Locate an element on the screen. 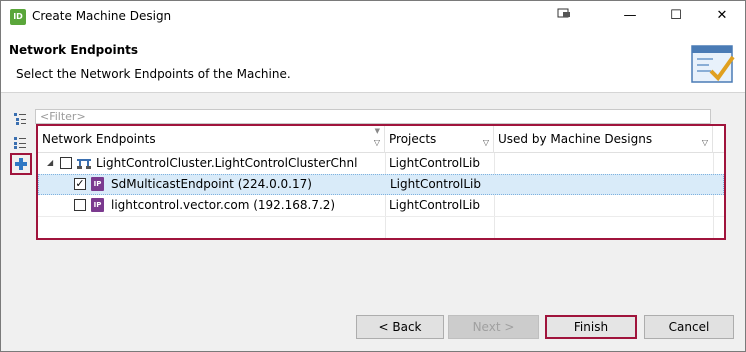 The height and width of the screenshot is (352, 746). row-checkbox-checked: ✓ is located at coordinates (80, 184).